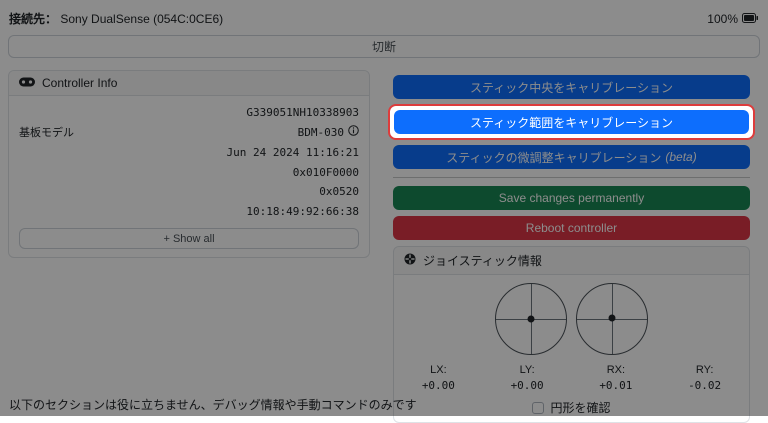 This screenshot has width=768, height=423. Describe the element at coordinates (722, 18) in the screenshot. I see `battery-percent: 100%` at that location.